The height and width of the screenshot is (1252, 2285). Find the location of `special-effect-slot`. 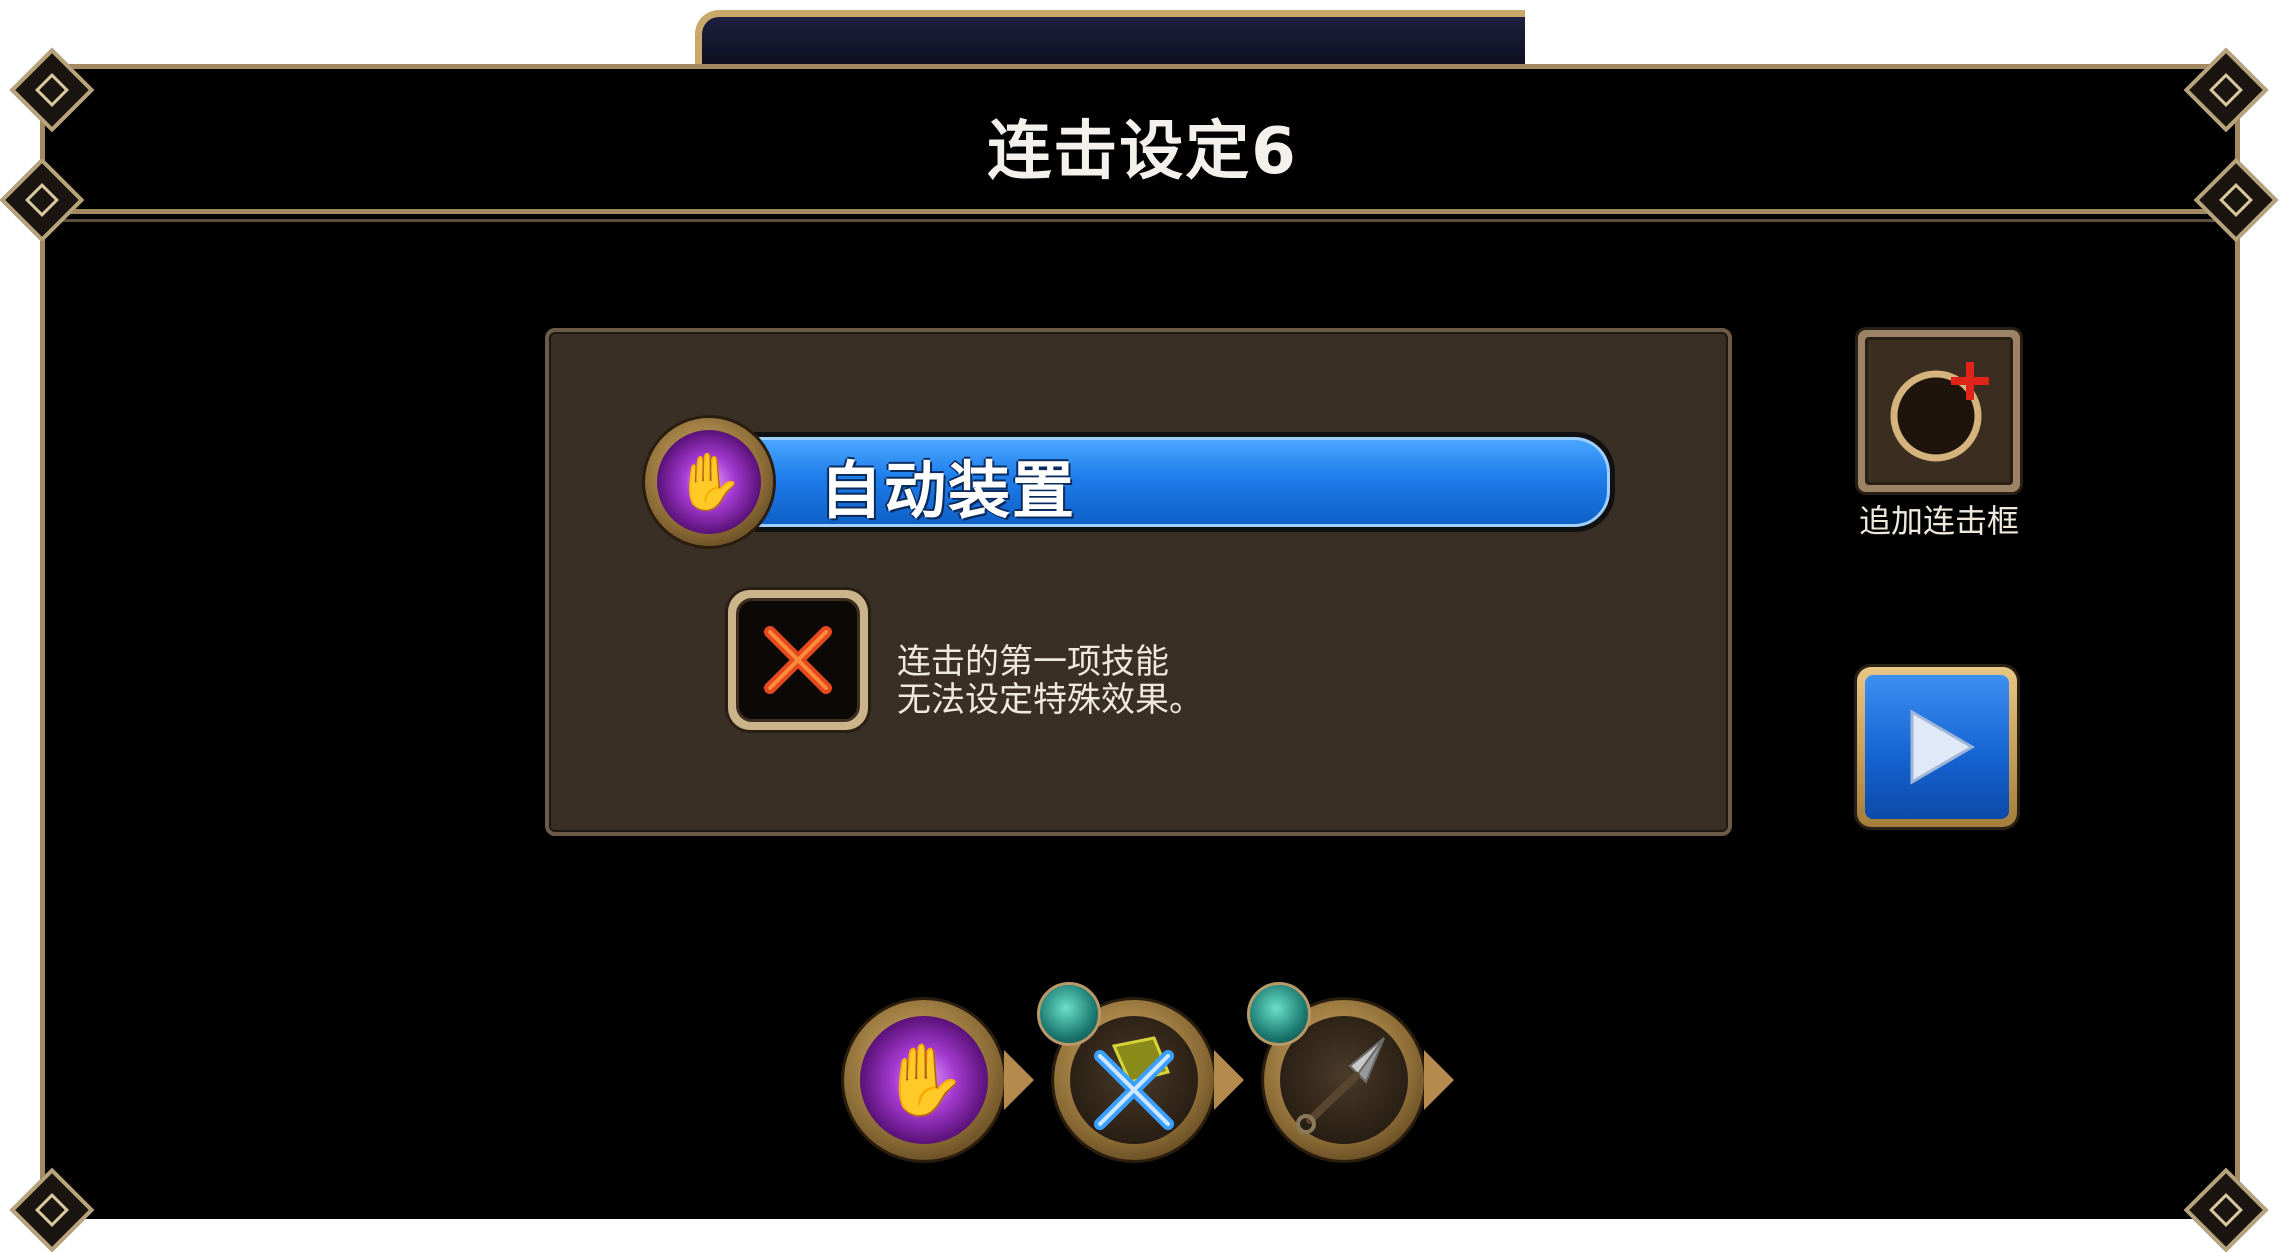

special-effect-slot is located at coordinates (798, 660).